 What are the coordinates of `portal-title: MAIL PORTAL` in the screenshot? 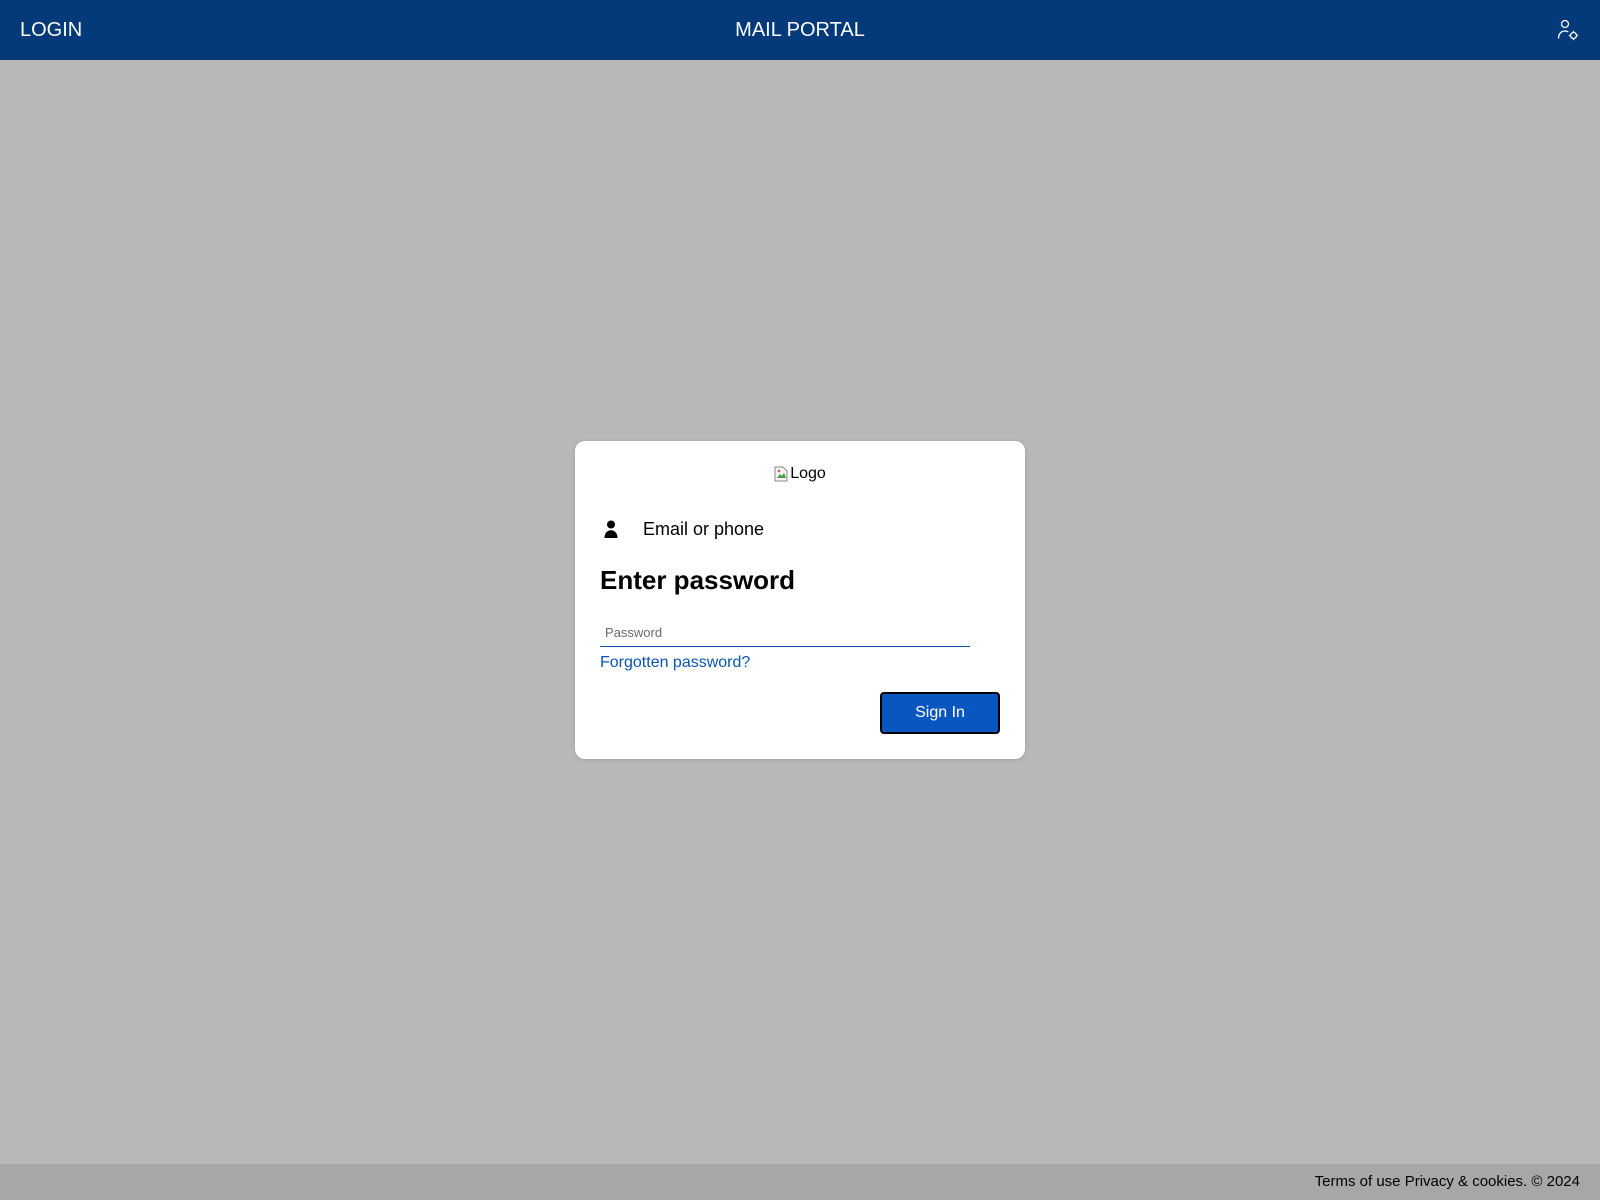 It's located at (800, 30).